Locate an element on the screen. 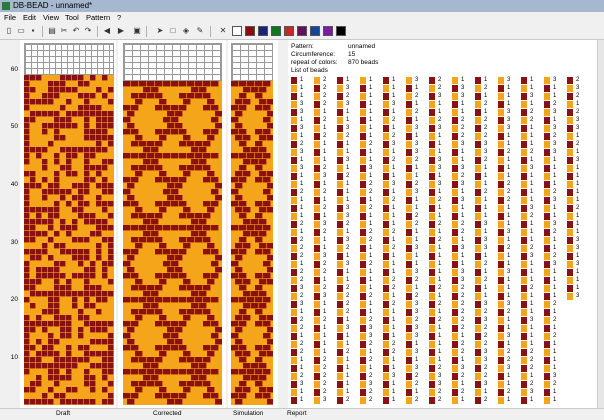  menu-view: View is located at coordinates (51, 17).